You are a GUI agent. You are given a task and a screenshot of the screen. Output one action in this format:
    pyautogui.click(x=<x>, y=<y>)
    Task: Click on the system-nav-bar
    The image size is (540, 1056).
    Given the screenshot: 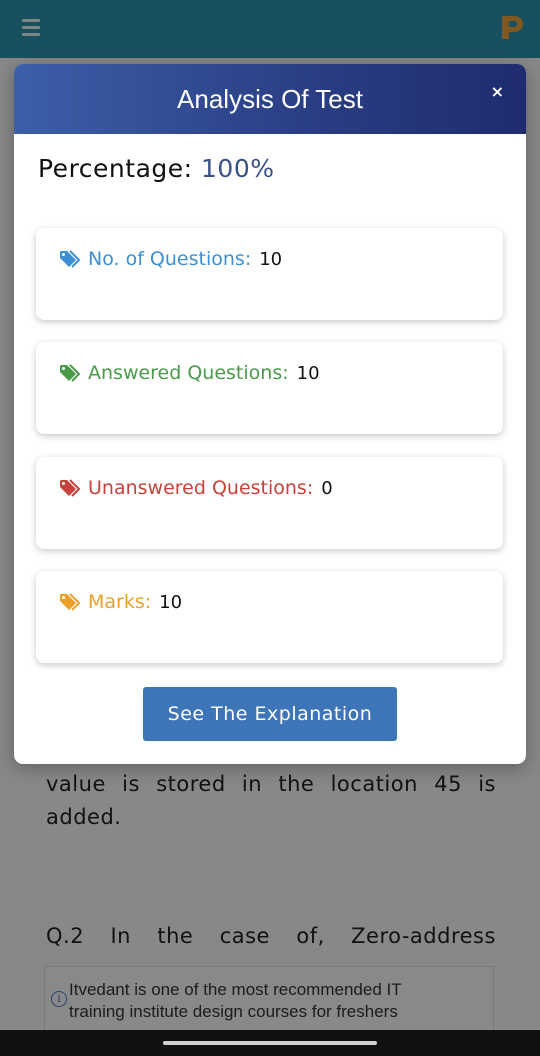 What is the action you would take?
    pyautogui.click(x=270, y=1043)
    